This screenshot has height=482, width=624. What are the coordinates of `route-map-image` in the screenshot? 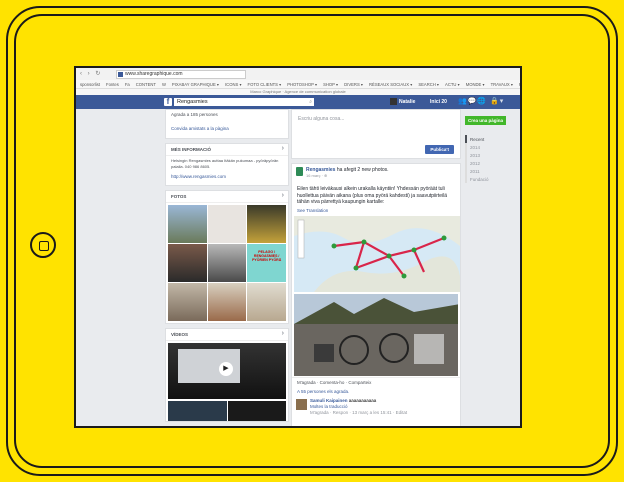 It's located at (377, 253).